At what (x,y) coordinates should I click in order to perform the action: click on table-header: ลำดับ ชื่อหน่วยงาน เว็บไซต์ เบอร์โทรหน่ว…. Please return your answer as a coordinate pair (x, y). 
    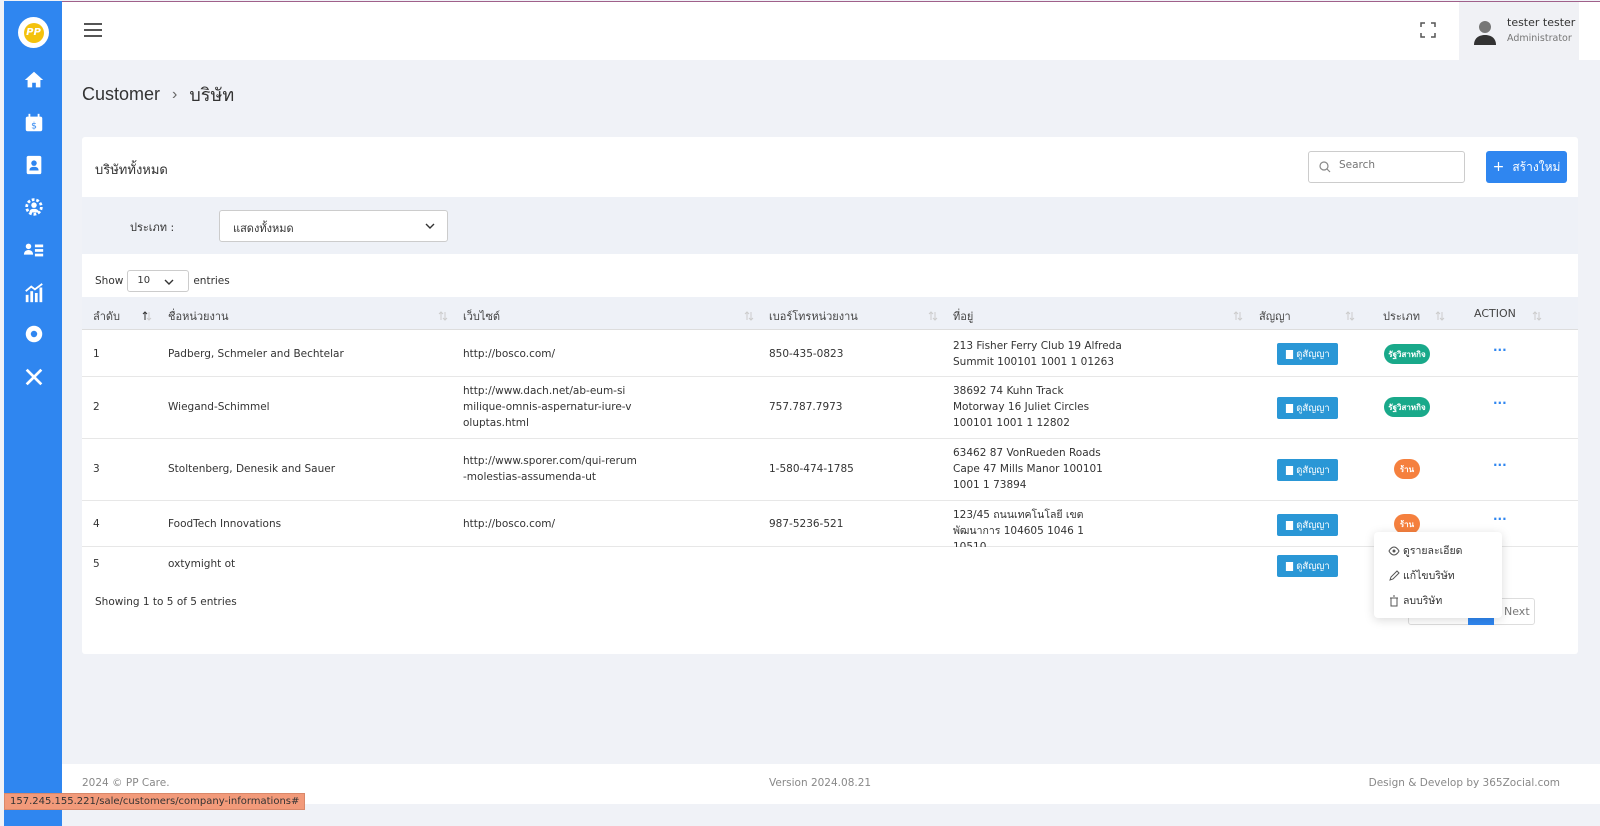
    Looking at the image, I should click on (830, 313).